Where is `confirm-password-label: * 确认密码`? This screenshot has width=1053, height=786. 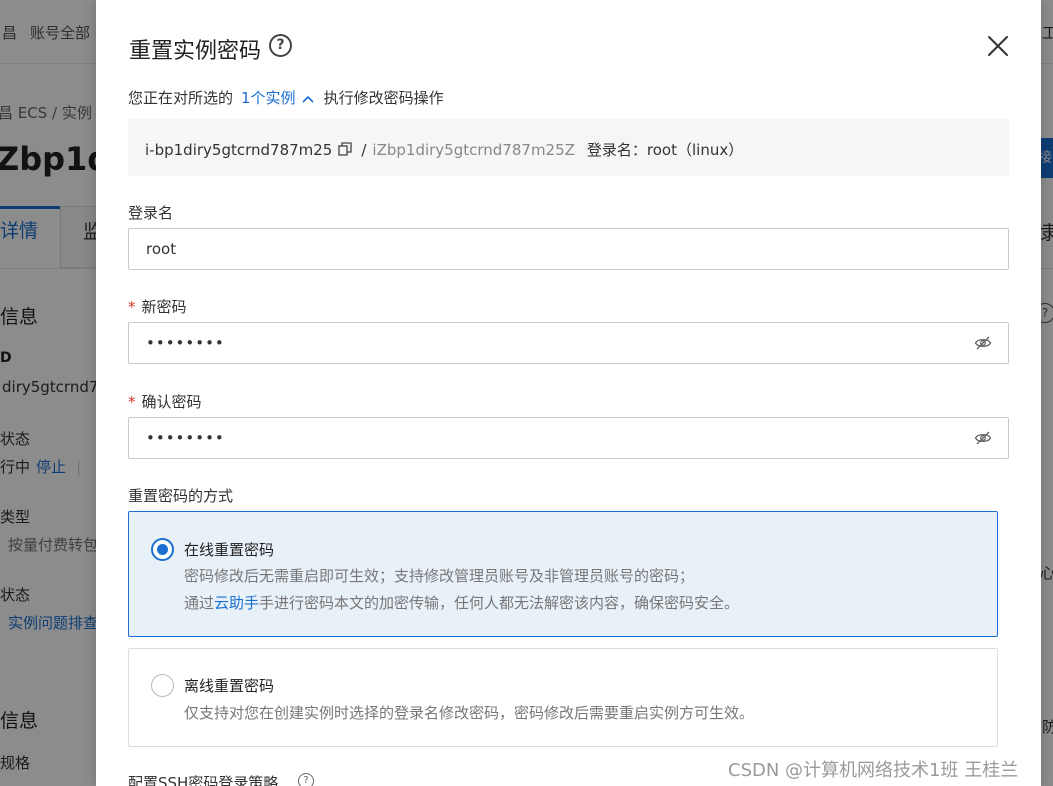 confirm-password-label: * 确认密码 is located at coordinates (165, 401).